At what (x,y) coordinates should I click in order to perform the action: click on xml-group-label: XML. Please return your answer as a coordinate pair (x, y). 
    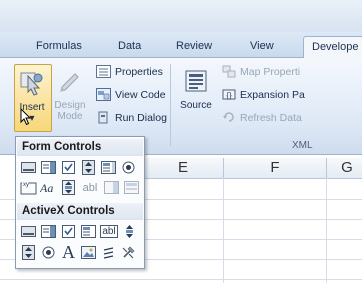
    Looking at the image, I should click on (302, 145).